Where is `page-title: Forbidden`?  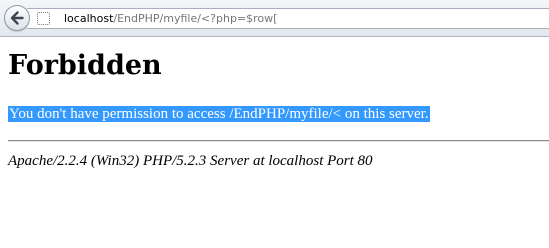
page-title: Forbidden is located at coordinates (85, 65).